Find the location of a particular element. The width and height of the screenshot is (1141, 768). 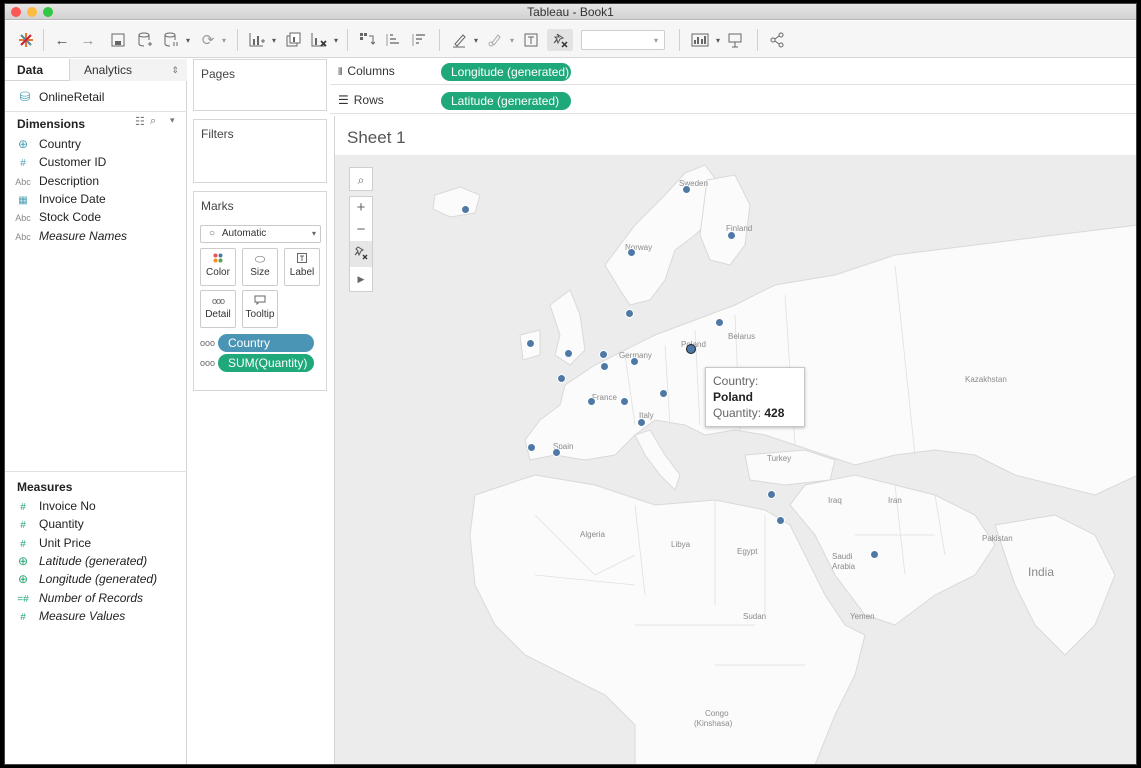

tooltip-button: Tooltip is located at coordinates (260, 309).